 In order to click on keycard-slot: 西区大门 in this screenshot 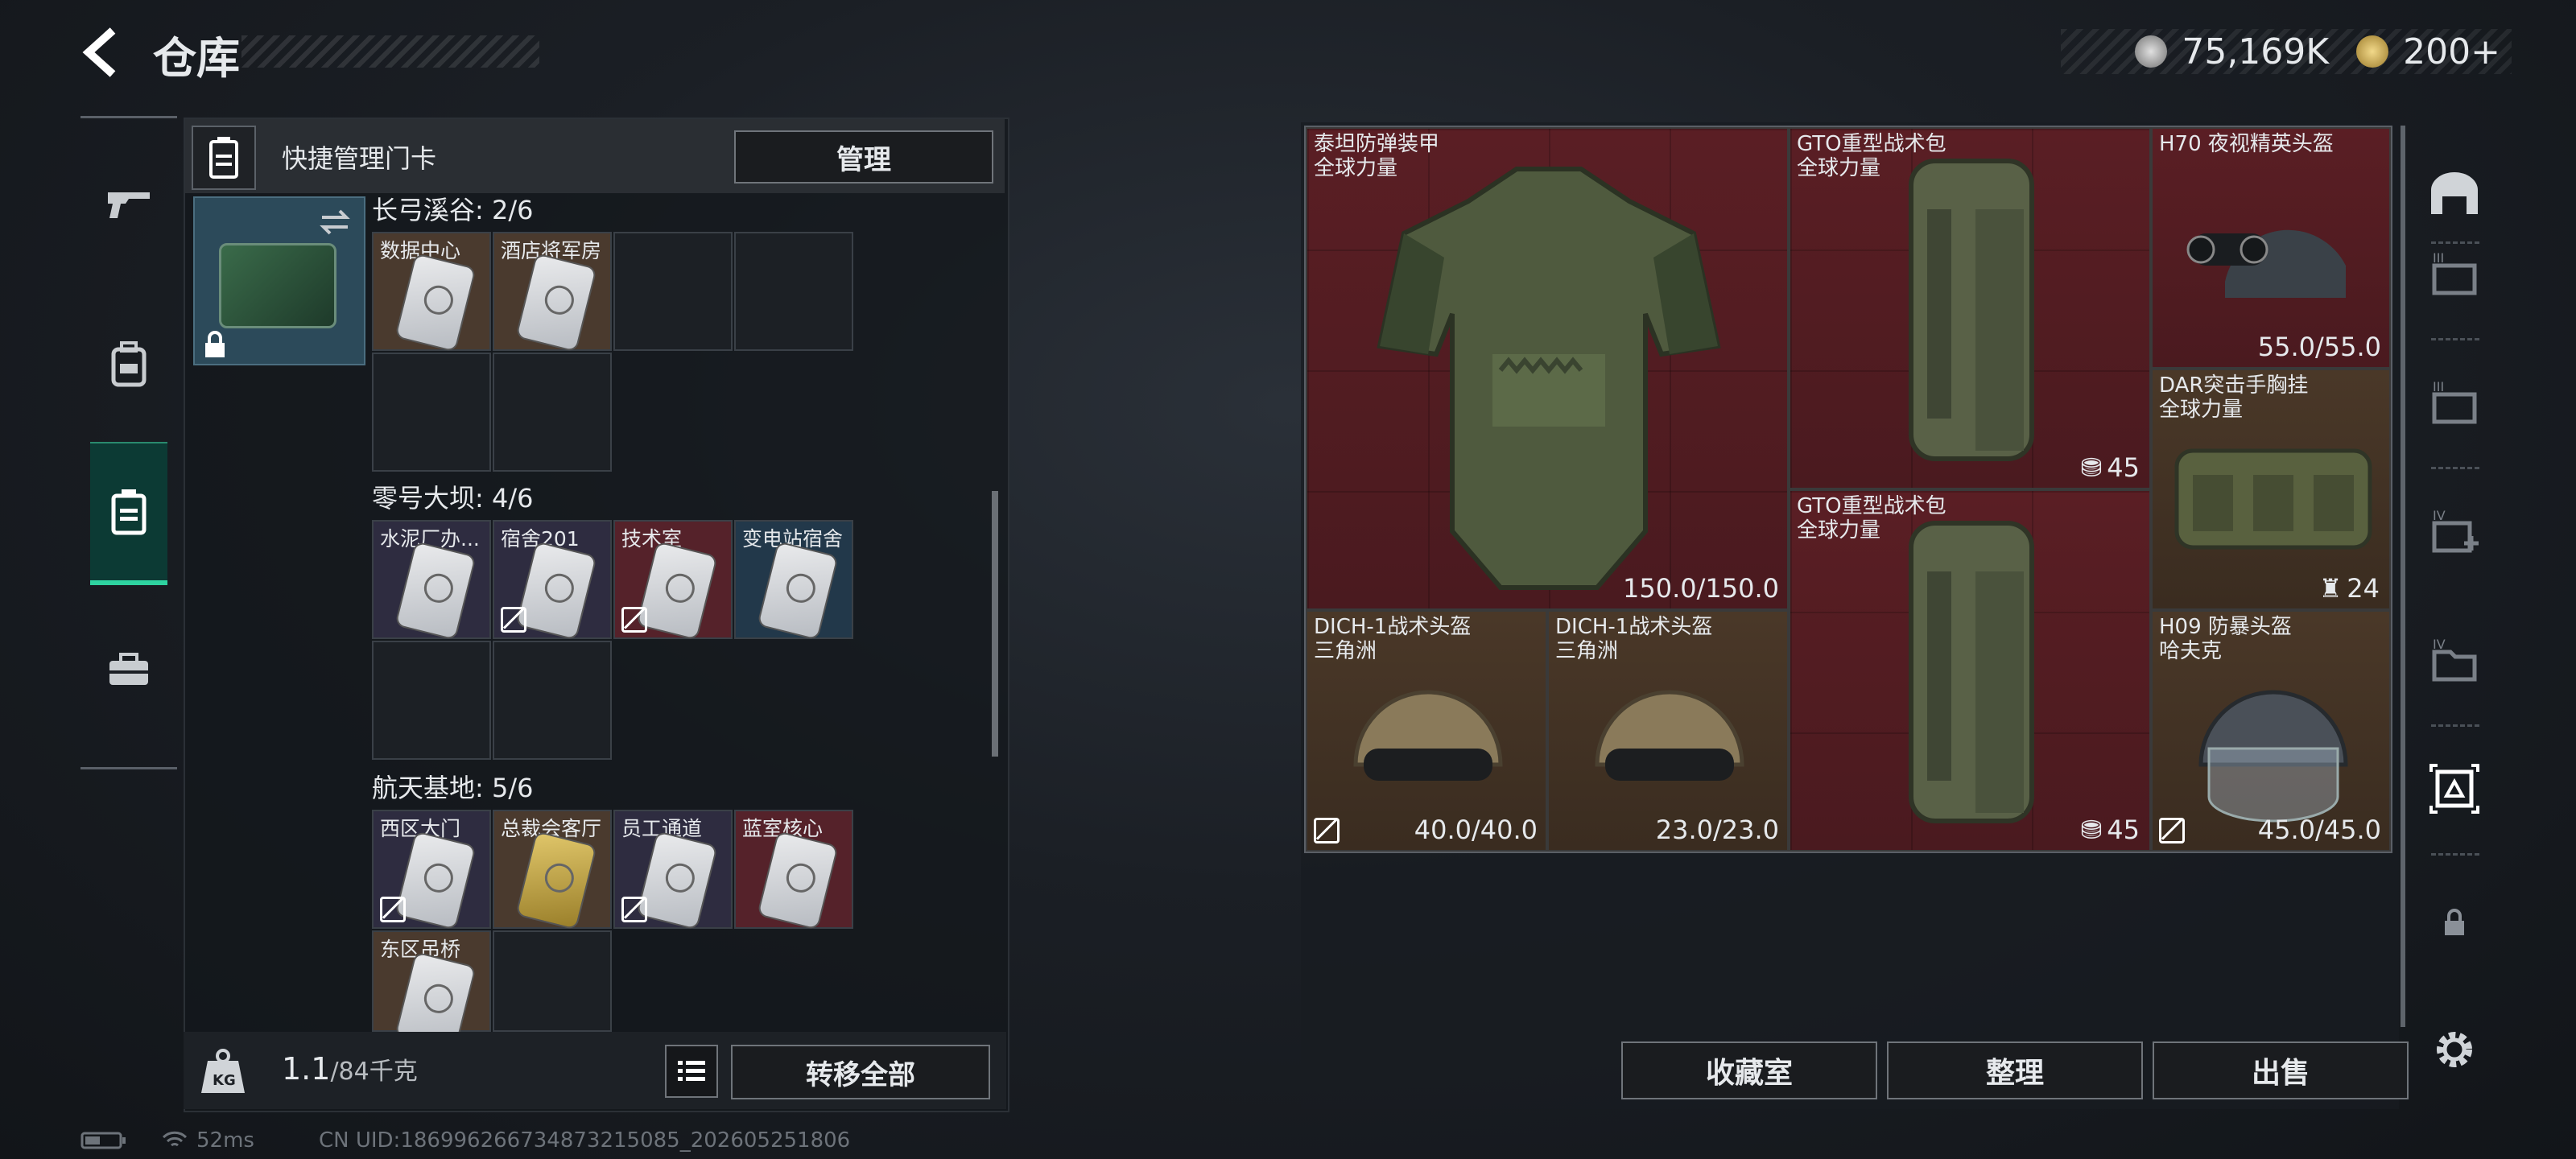, I will do `click(431, 869)`.